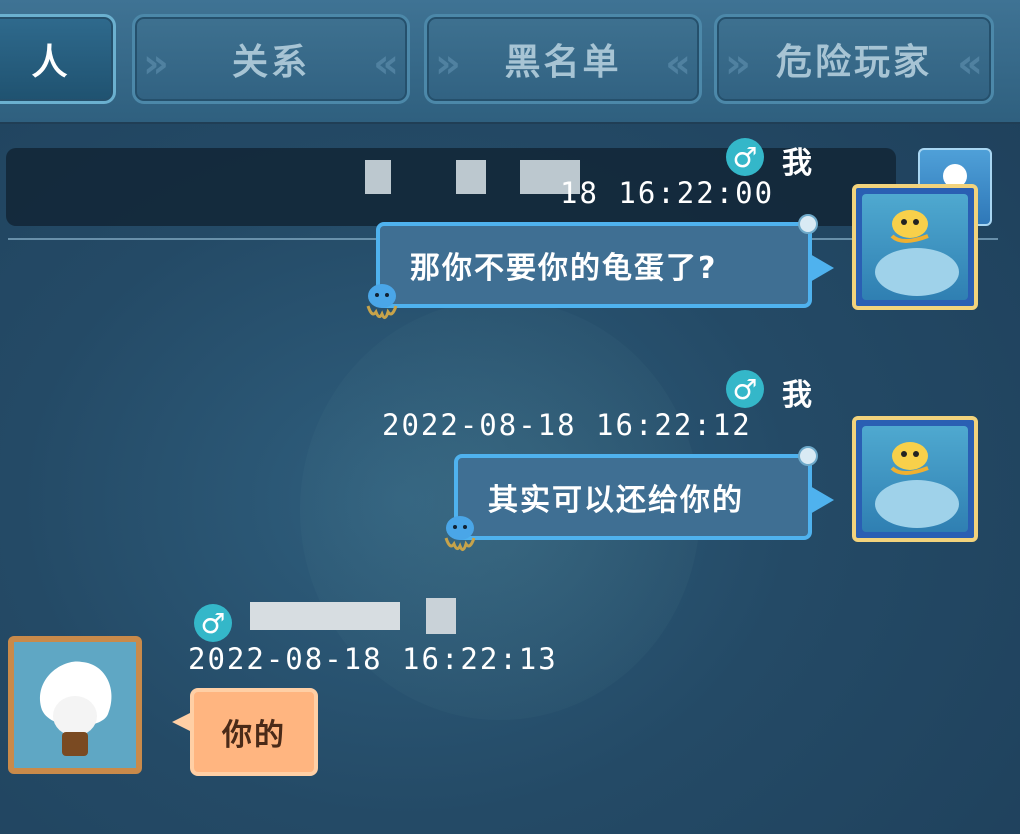 Image resolution: width=1020 pixels, height=834 pixels. Describe the element at coordinates (325, 616) in the screenshot. I see `redacted-name` at that location.